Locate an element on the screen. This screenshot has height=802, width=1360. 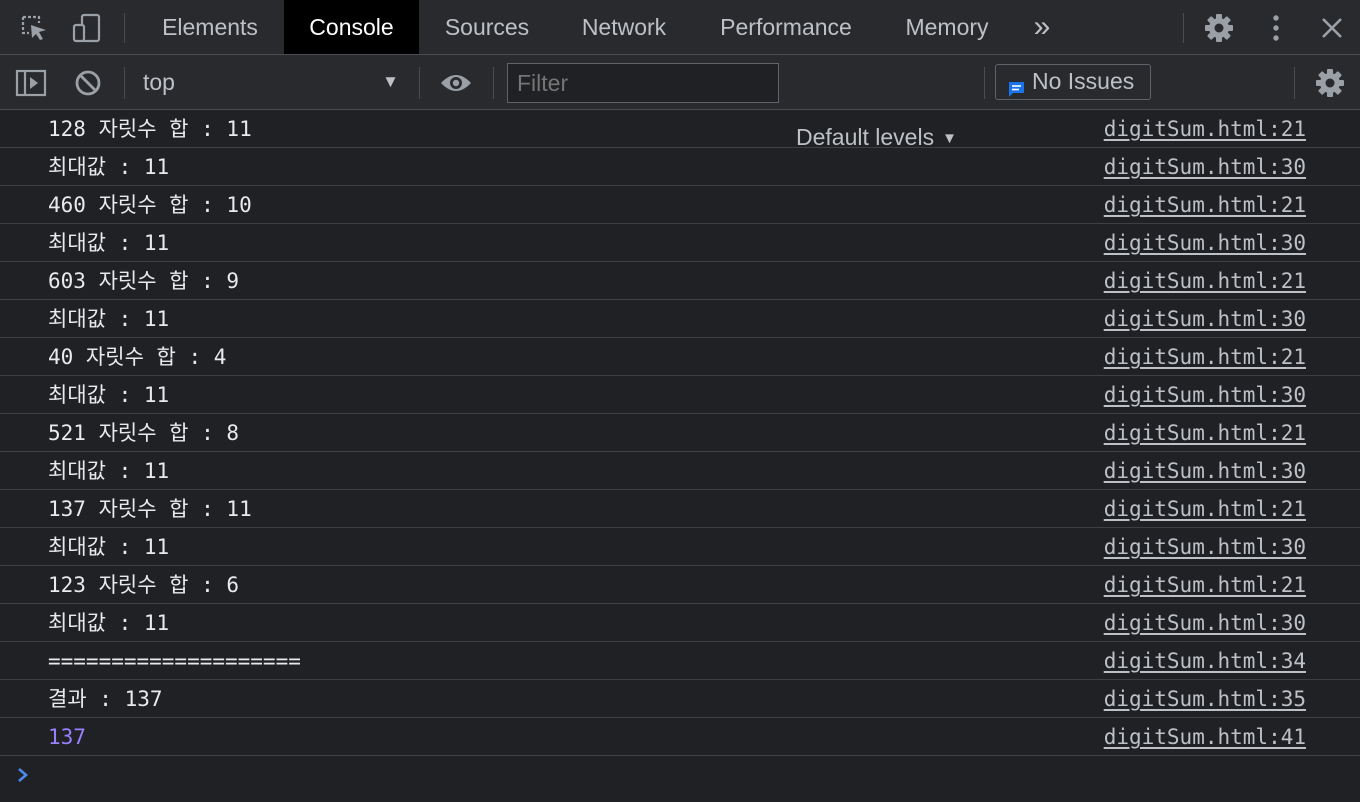
console-message: 결과 : 137 digitSum.html:35 is located at coordinates (680, 699).